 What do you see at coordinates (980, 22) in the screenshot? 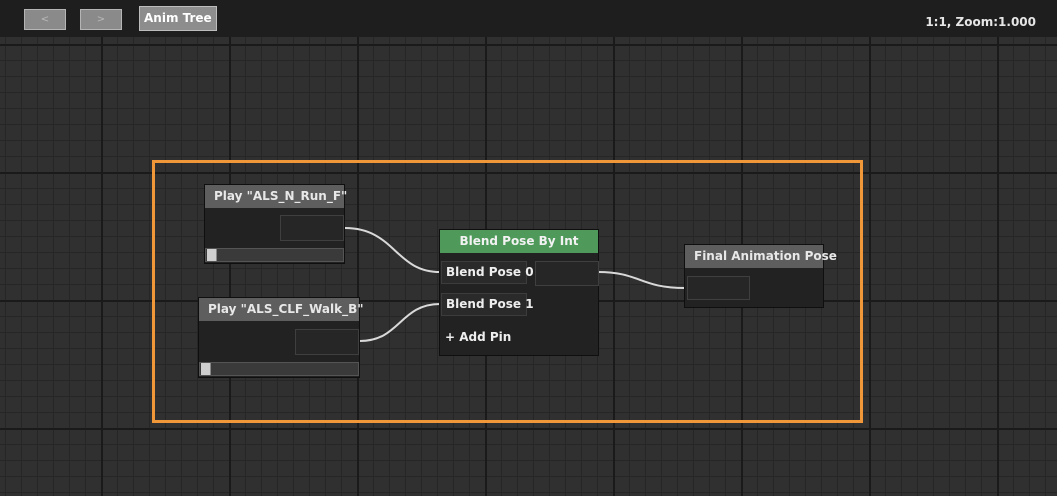
I see `zoom-indicator: 1:1, Zoom:1.000` at bounding box center [980, 22].